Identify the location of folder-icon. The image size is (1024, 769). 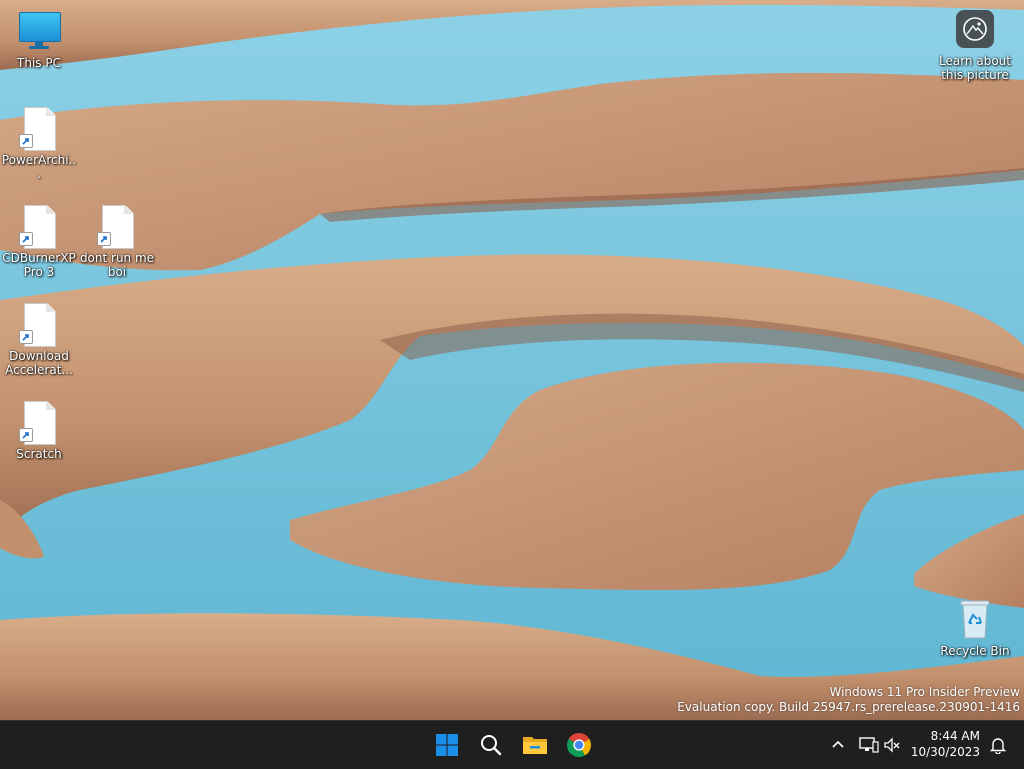
(535, 745).